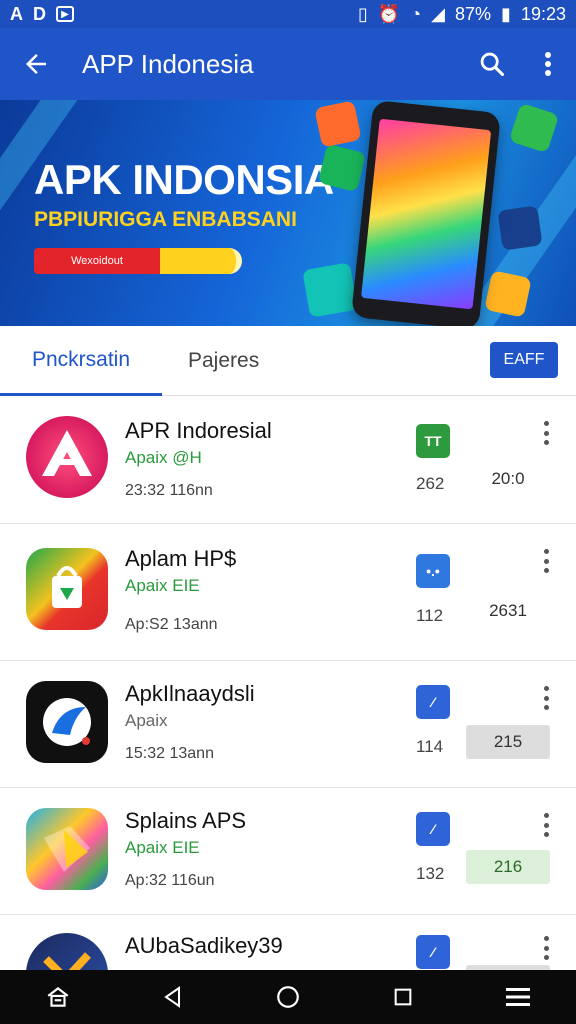 This screenshot has height=1024, width=576. Describe the element at coordinates (473, 13) in the screenshot. I see `battery-percent: 87%` at that location.